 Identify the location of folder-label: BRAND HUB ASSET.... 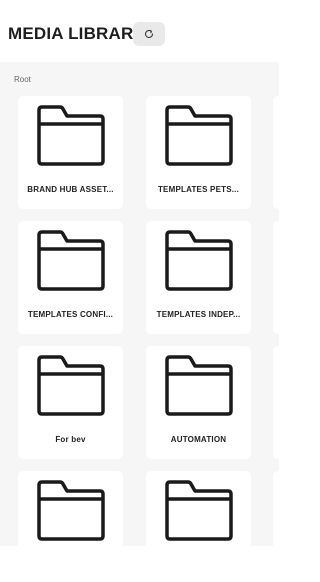
(70, 189).